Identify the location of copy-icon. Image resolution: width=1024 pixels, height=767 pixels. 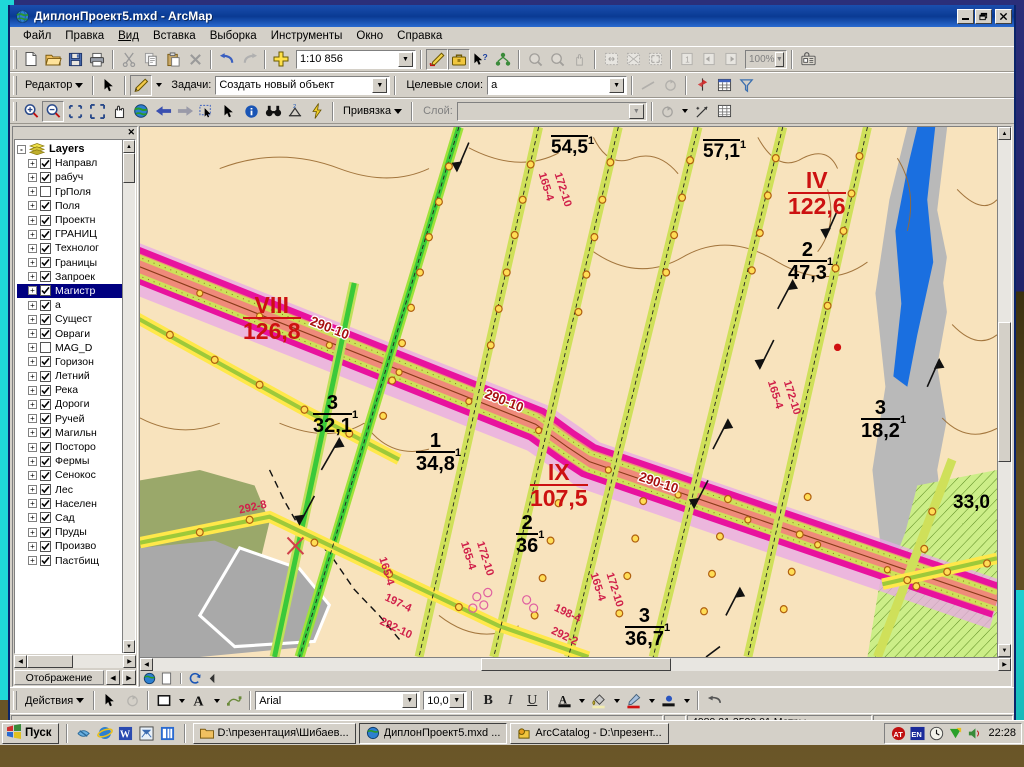
(151, 59).